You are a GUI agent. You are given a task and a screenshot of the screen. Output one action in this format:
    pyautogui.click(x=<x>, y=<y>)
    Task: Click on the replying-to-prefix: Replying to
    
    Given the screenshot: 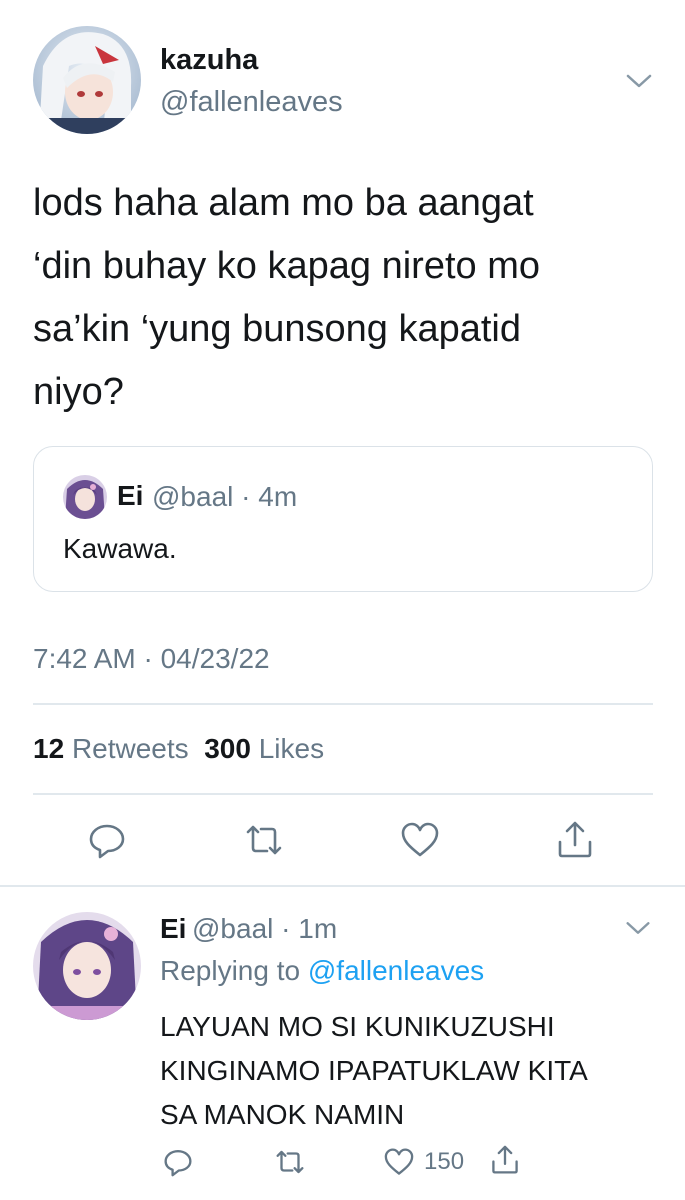 What is the action you would take?
    pyautogui.click(x=234, y=970)
    